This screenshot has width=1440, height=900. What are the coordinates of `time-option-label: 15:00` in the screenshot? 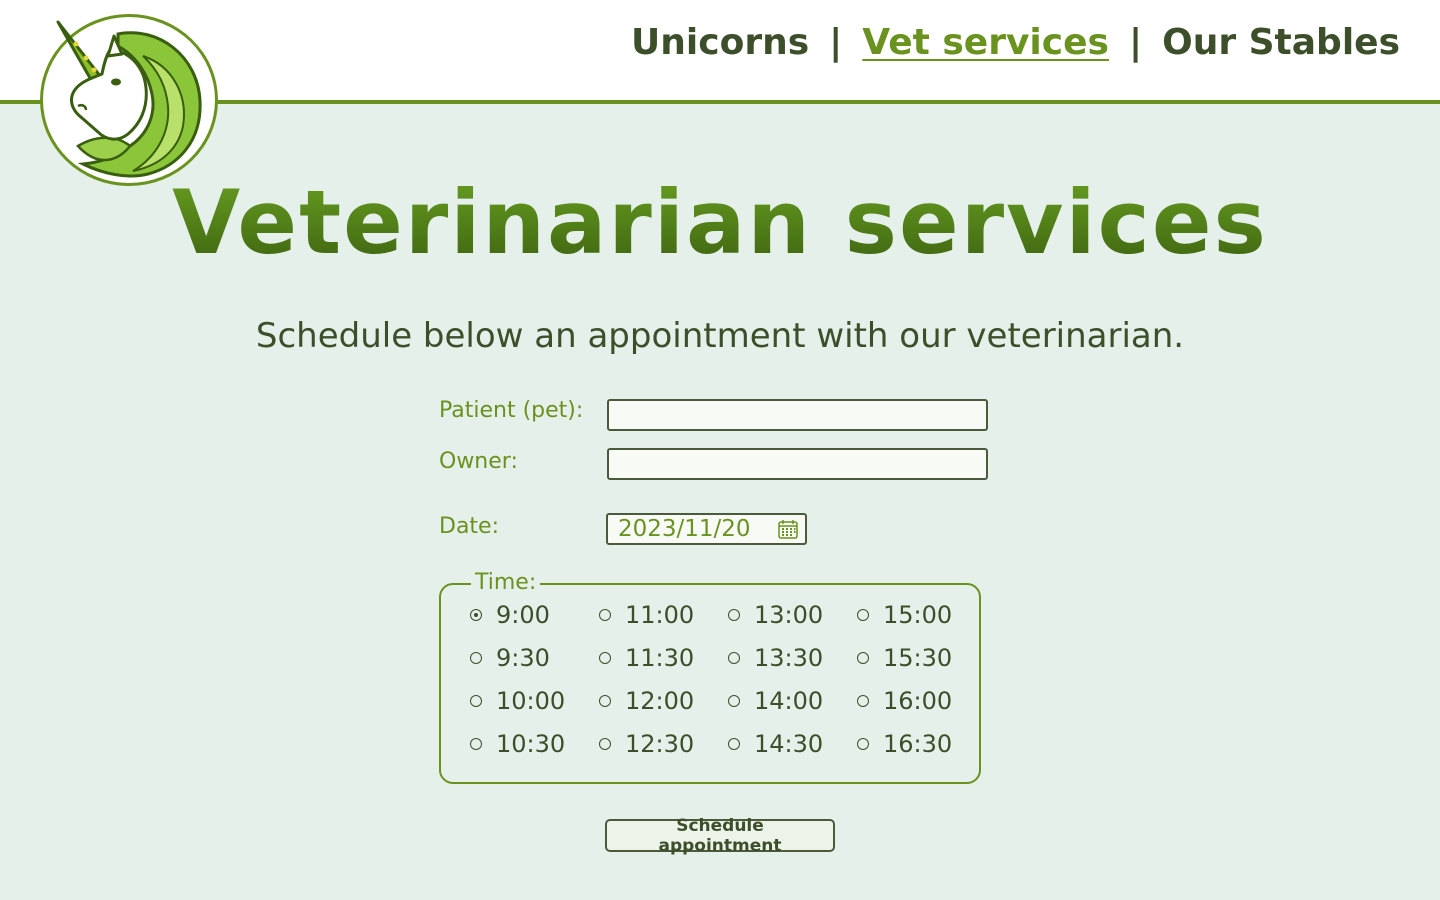 It's located at (918, 615).